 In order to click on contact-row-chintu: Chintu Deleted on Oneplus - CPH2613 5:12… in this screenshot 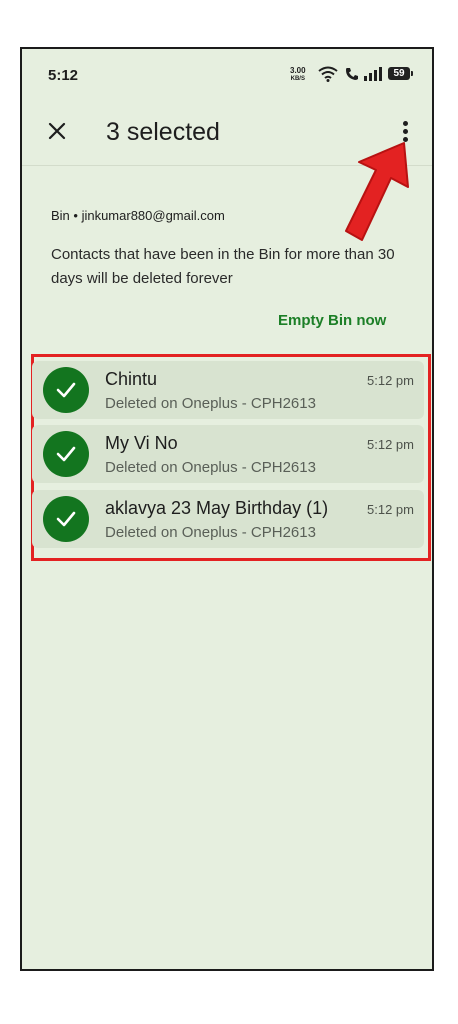, I will do `click(228, 390)`.